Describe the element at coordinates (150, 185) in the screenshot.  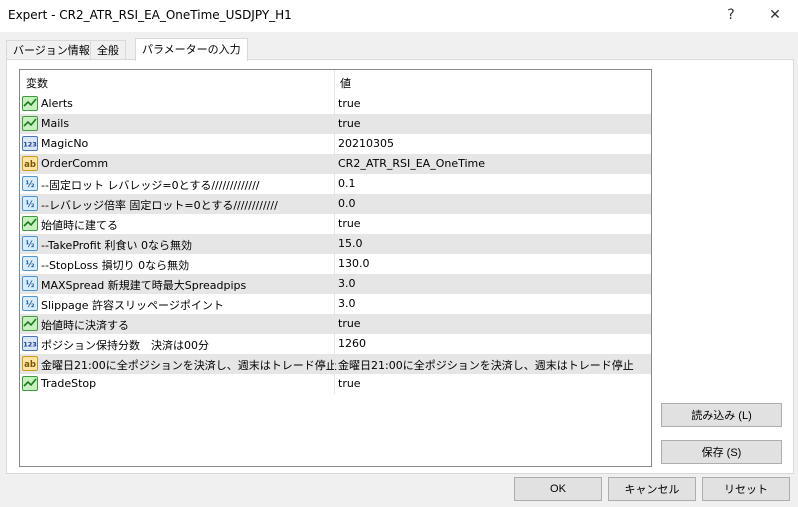
I see `parameter-name: --固定ロット レバレッジ=0とする/////////////` at that location.